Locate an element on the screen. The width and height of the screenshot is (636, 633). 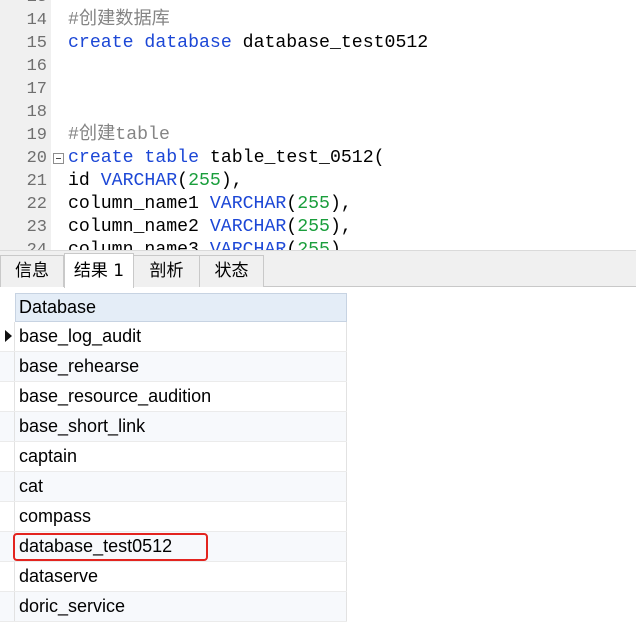
code-line-text: create database database_test0512 is located at coordinates (248, 43).